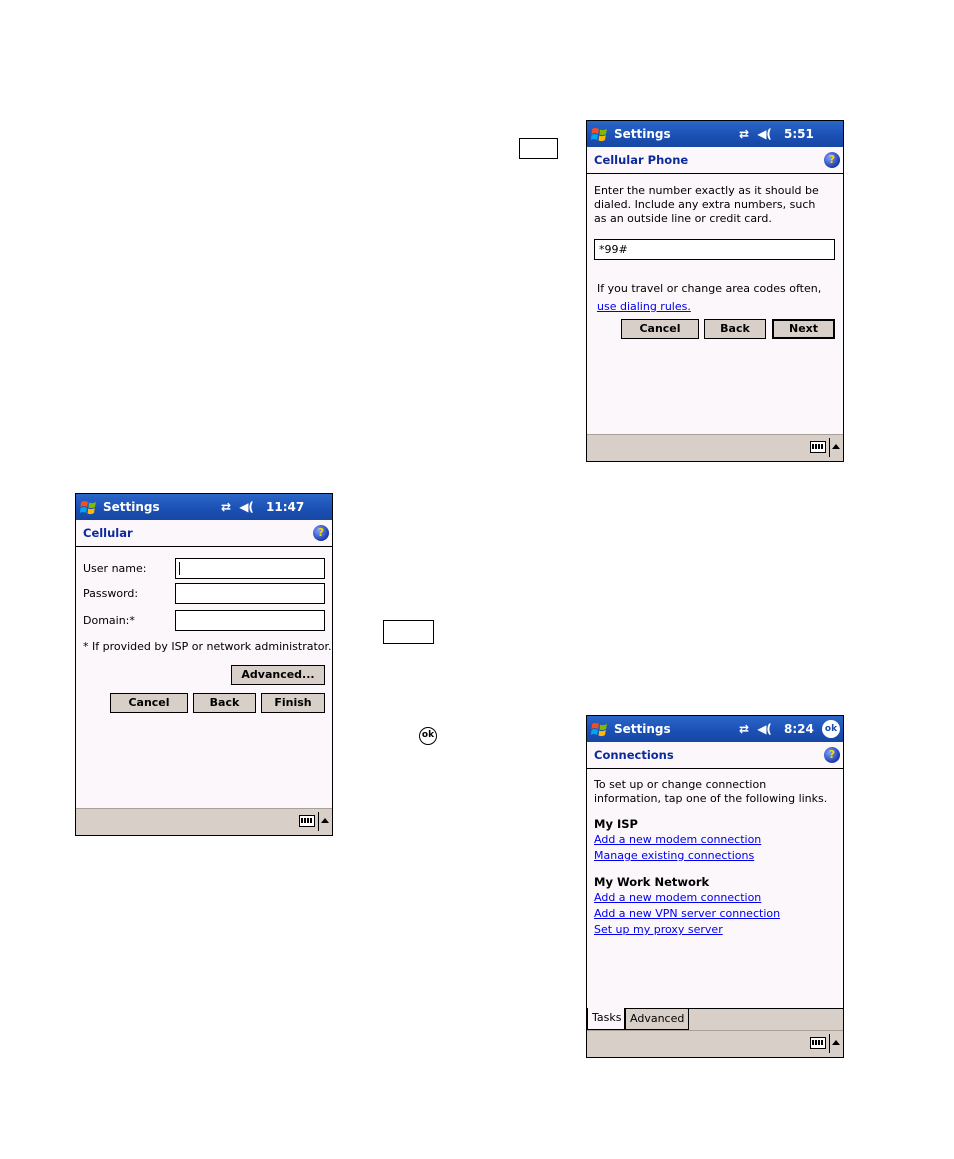 This screenshot has width=954, height=1159. What do you see at coordinates (115, 568) in the screenshot?
I see `user-name-label: User name:` at bounding box center [115, 568].